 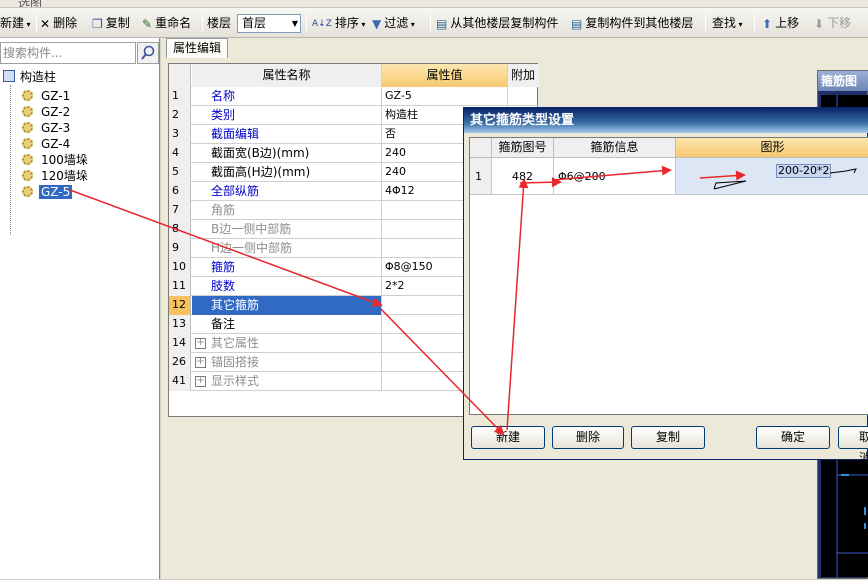 I want to click on tree-item-gz-5: GZ-5, so click(x=47, y=192).